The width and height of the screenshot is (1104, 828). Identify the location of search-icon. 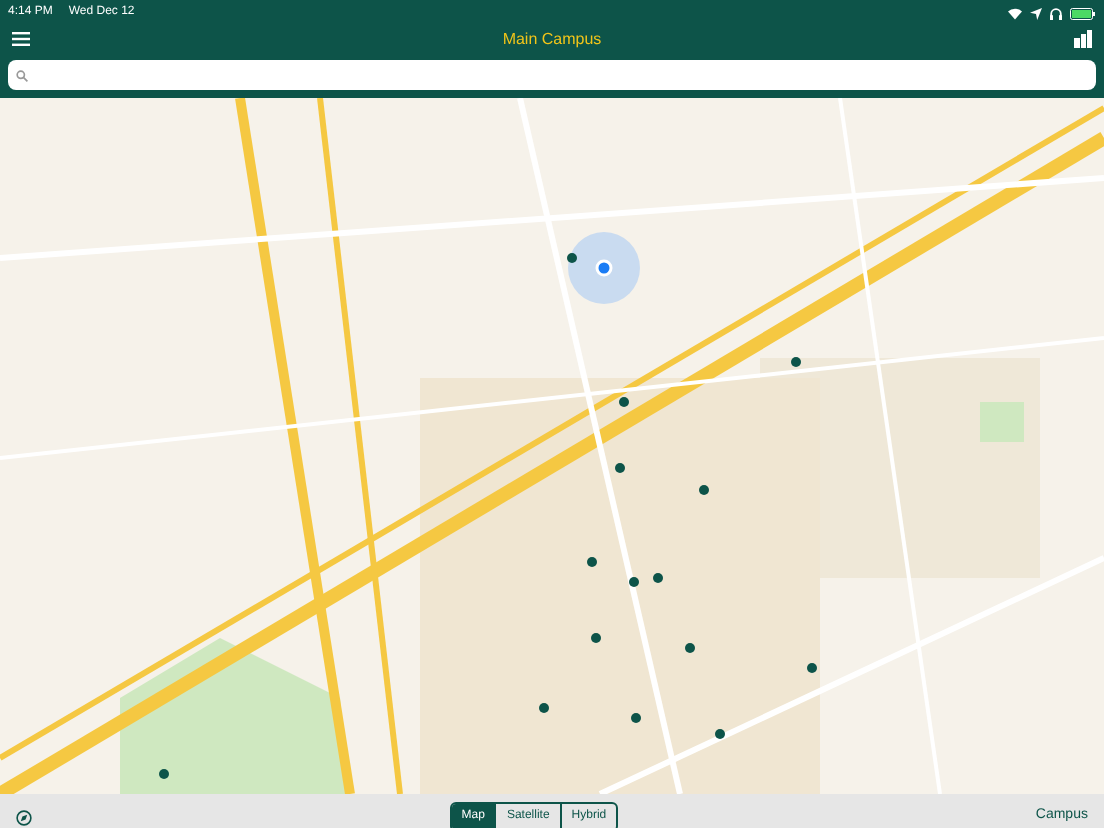
(22, 75).